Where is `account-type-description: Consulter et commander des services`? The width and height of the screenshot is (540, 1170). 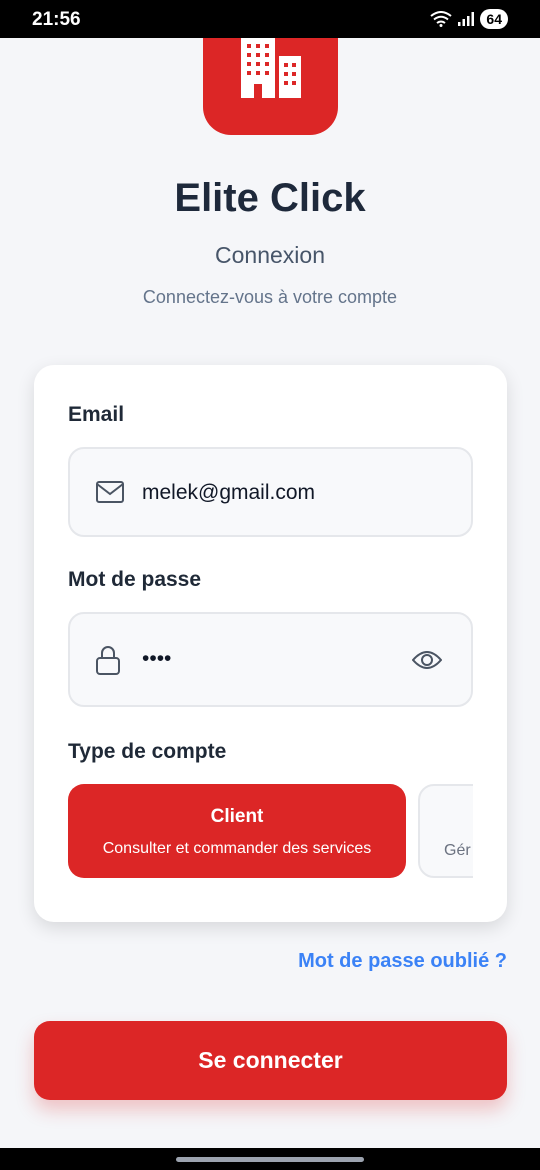
account-type-description: Consulter et commander des services is located at coordinates (237, 848).